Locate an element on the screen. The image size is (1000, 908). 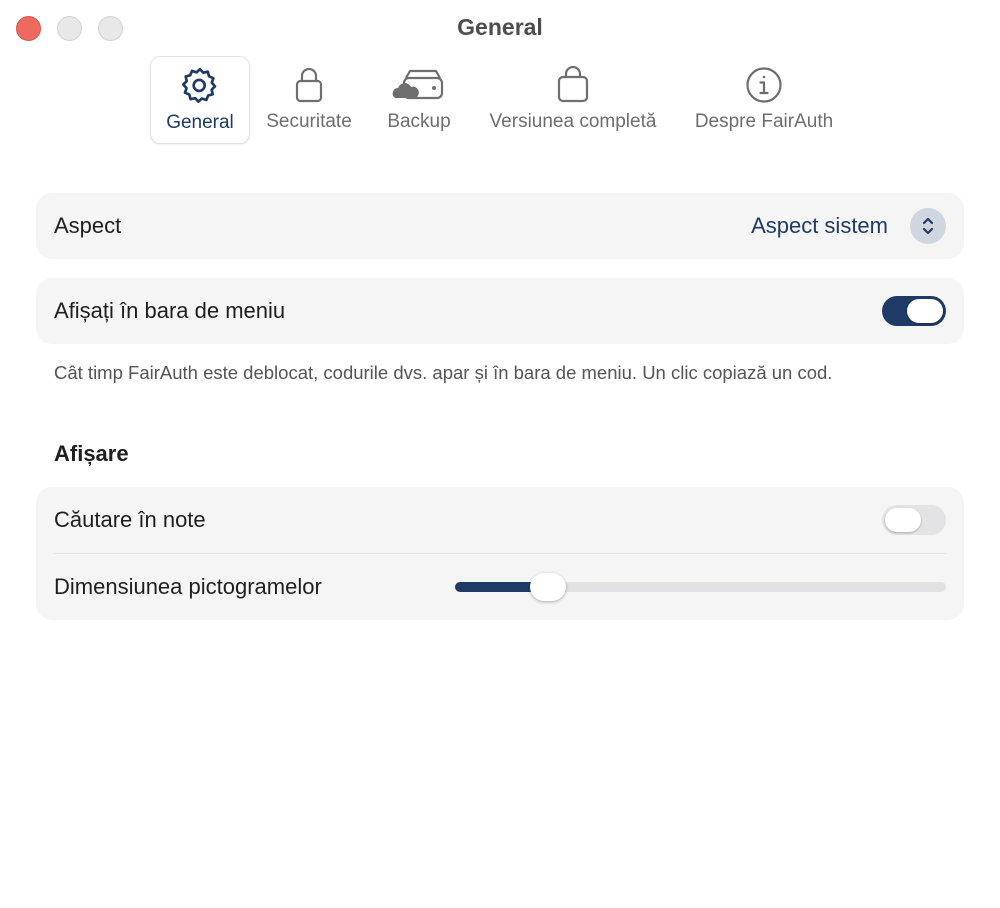
appearance-row: Aspect Aspect sistem is located at coordinates (500, 226).